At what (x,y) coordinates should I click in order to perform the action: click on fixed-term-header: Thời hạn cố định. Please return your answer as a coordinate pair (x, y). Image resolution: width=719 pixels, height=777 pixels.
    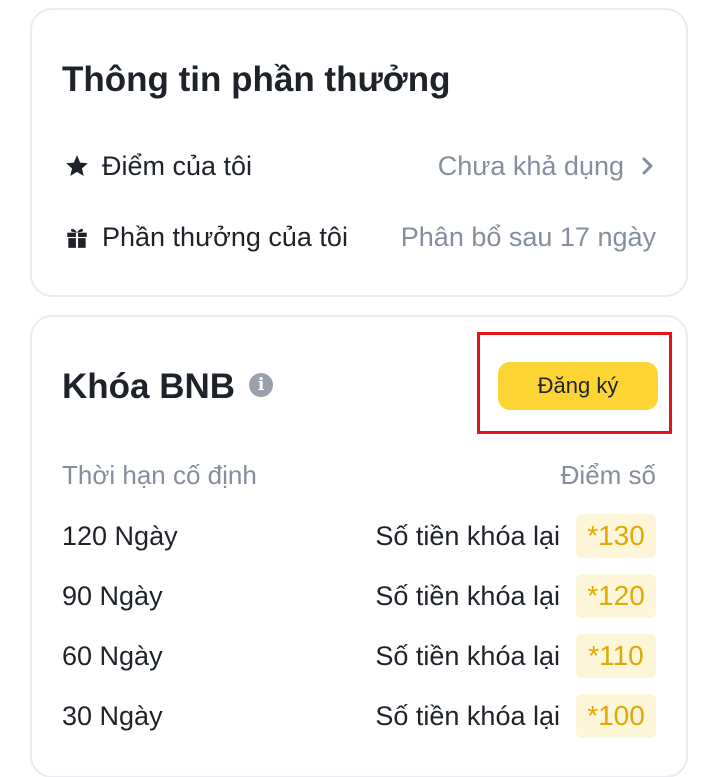
    Looking at the image, I should click on (159, 475).